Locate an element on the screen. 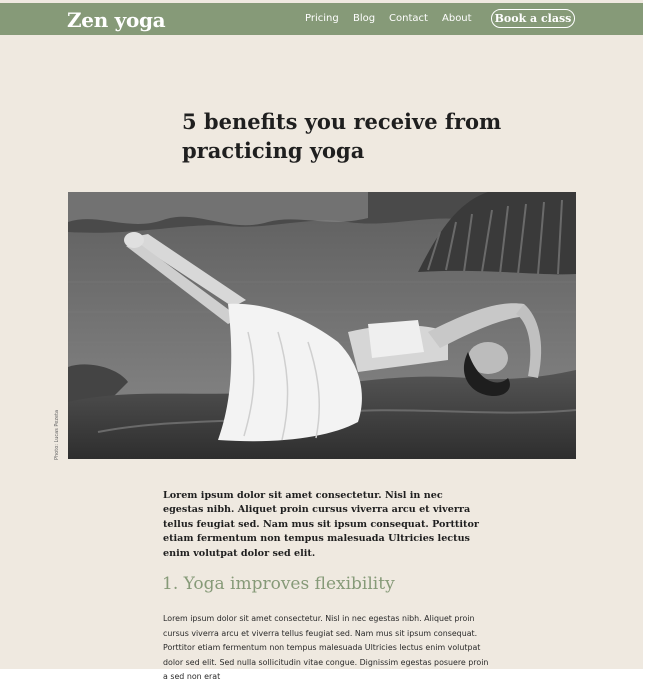 This screenshot has height=685, width=645. nav-link-pricing: Pricing is located at coordinates (322, 18).